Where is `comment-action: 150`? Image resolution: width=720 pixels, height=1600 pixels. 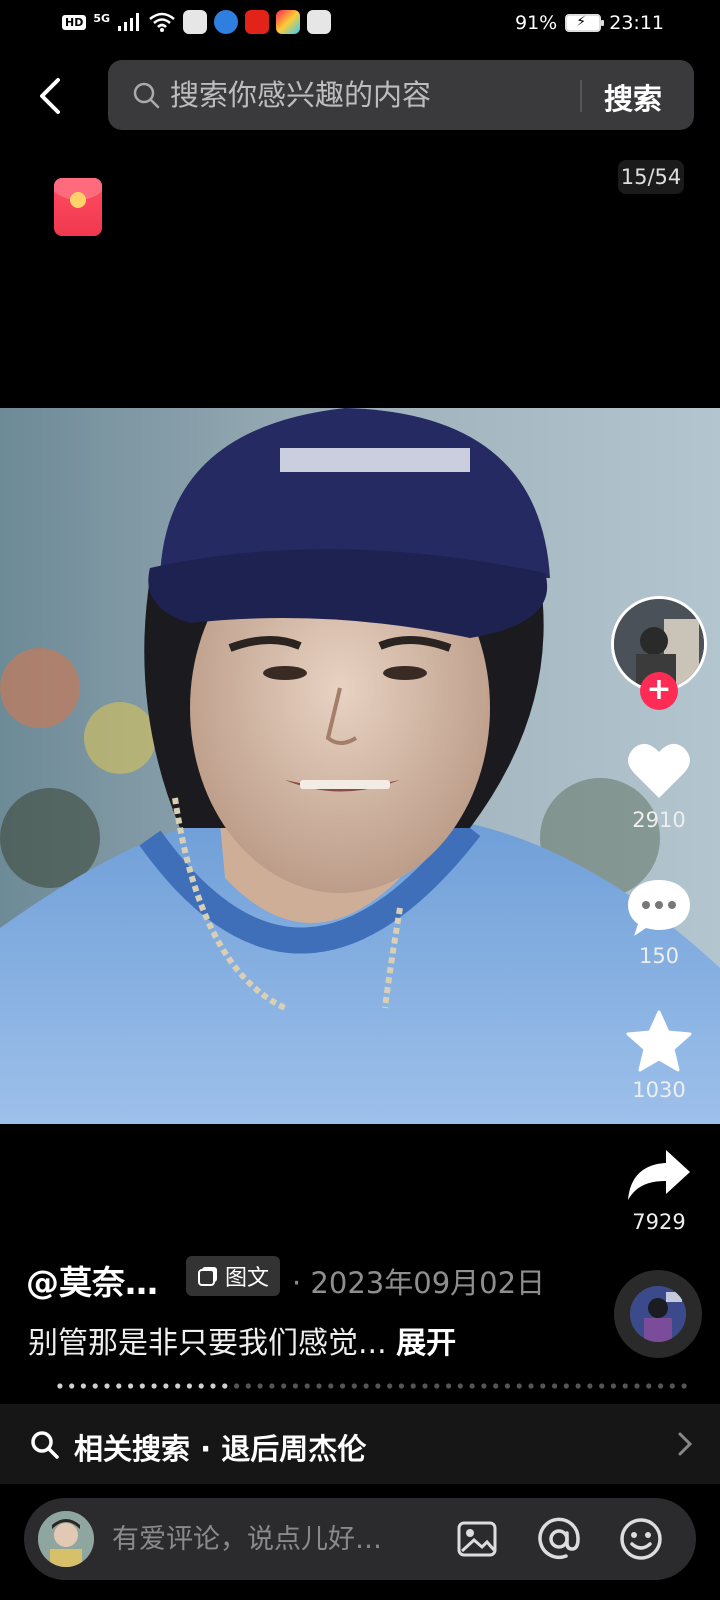
comment-action: 150 is located at coordinates (659, 922).